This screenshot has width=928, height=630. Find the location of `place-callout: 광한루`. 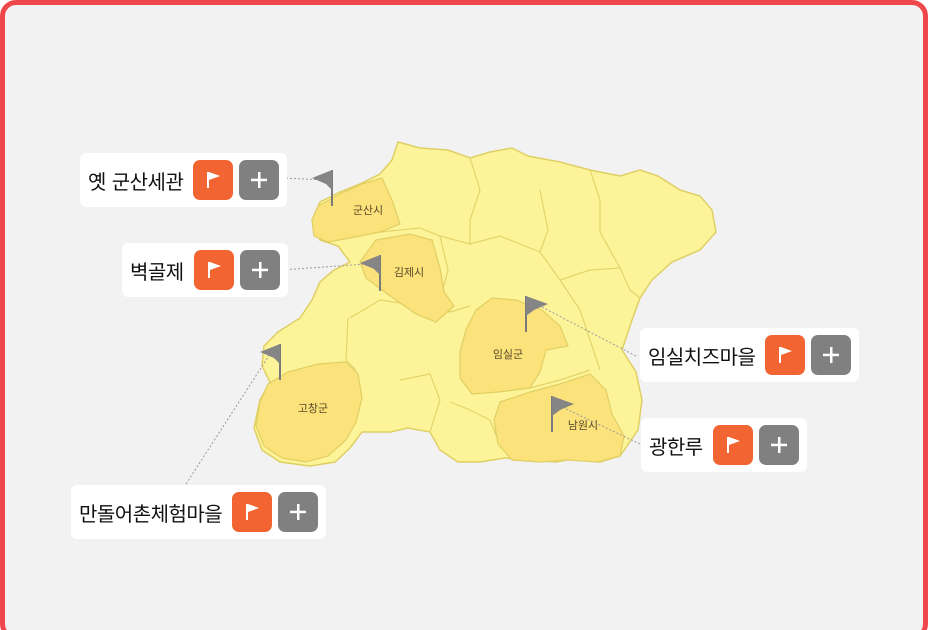

place-callout: 광한루 is located at coordinates (724, 445).